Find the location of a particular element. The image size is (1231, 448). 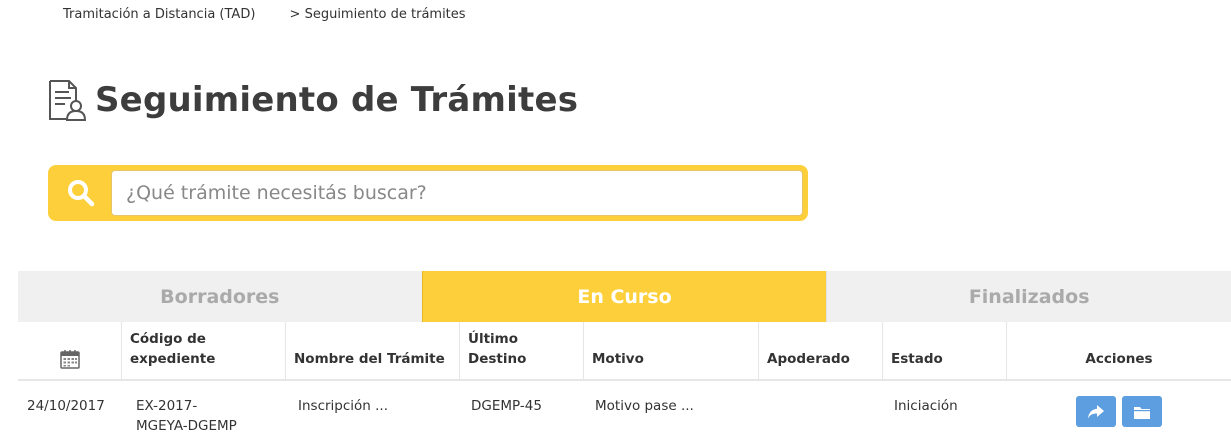

tab-finalizados: Finalizados is located at coordinates (1028, 296).